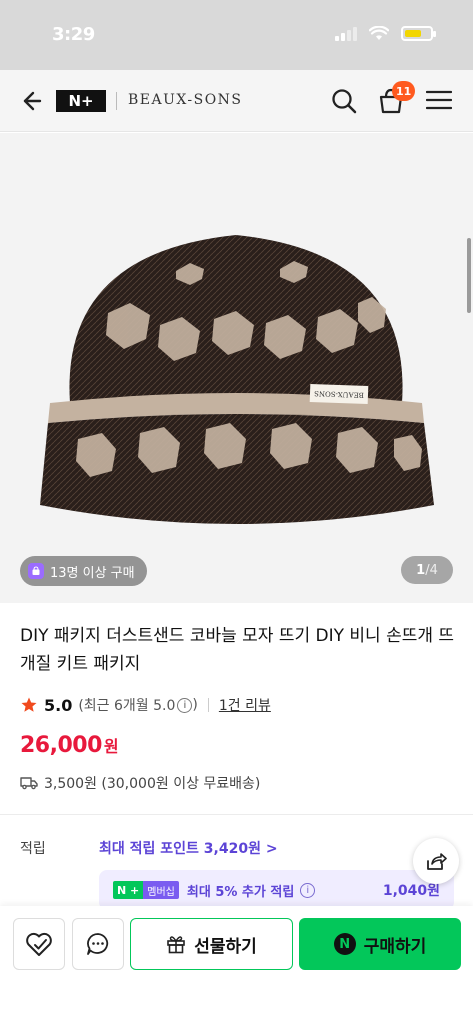  I want to click on group-buy-chip: 13명 이상 구매, so click(83, 571).